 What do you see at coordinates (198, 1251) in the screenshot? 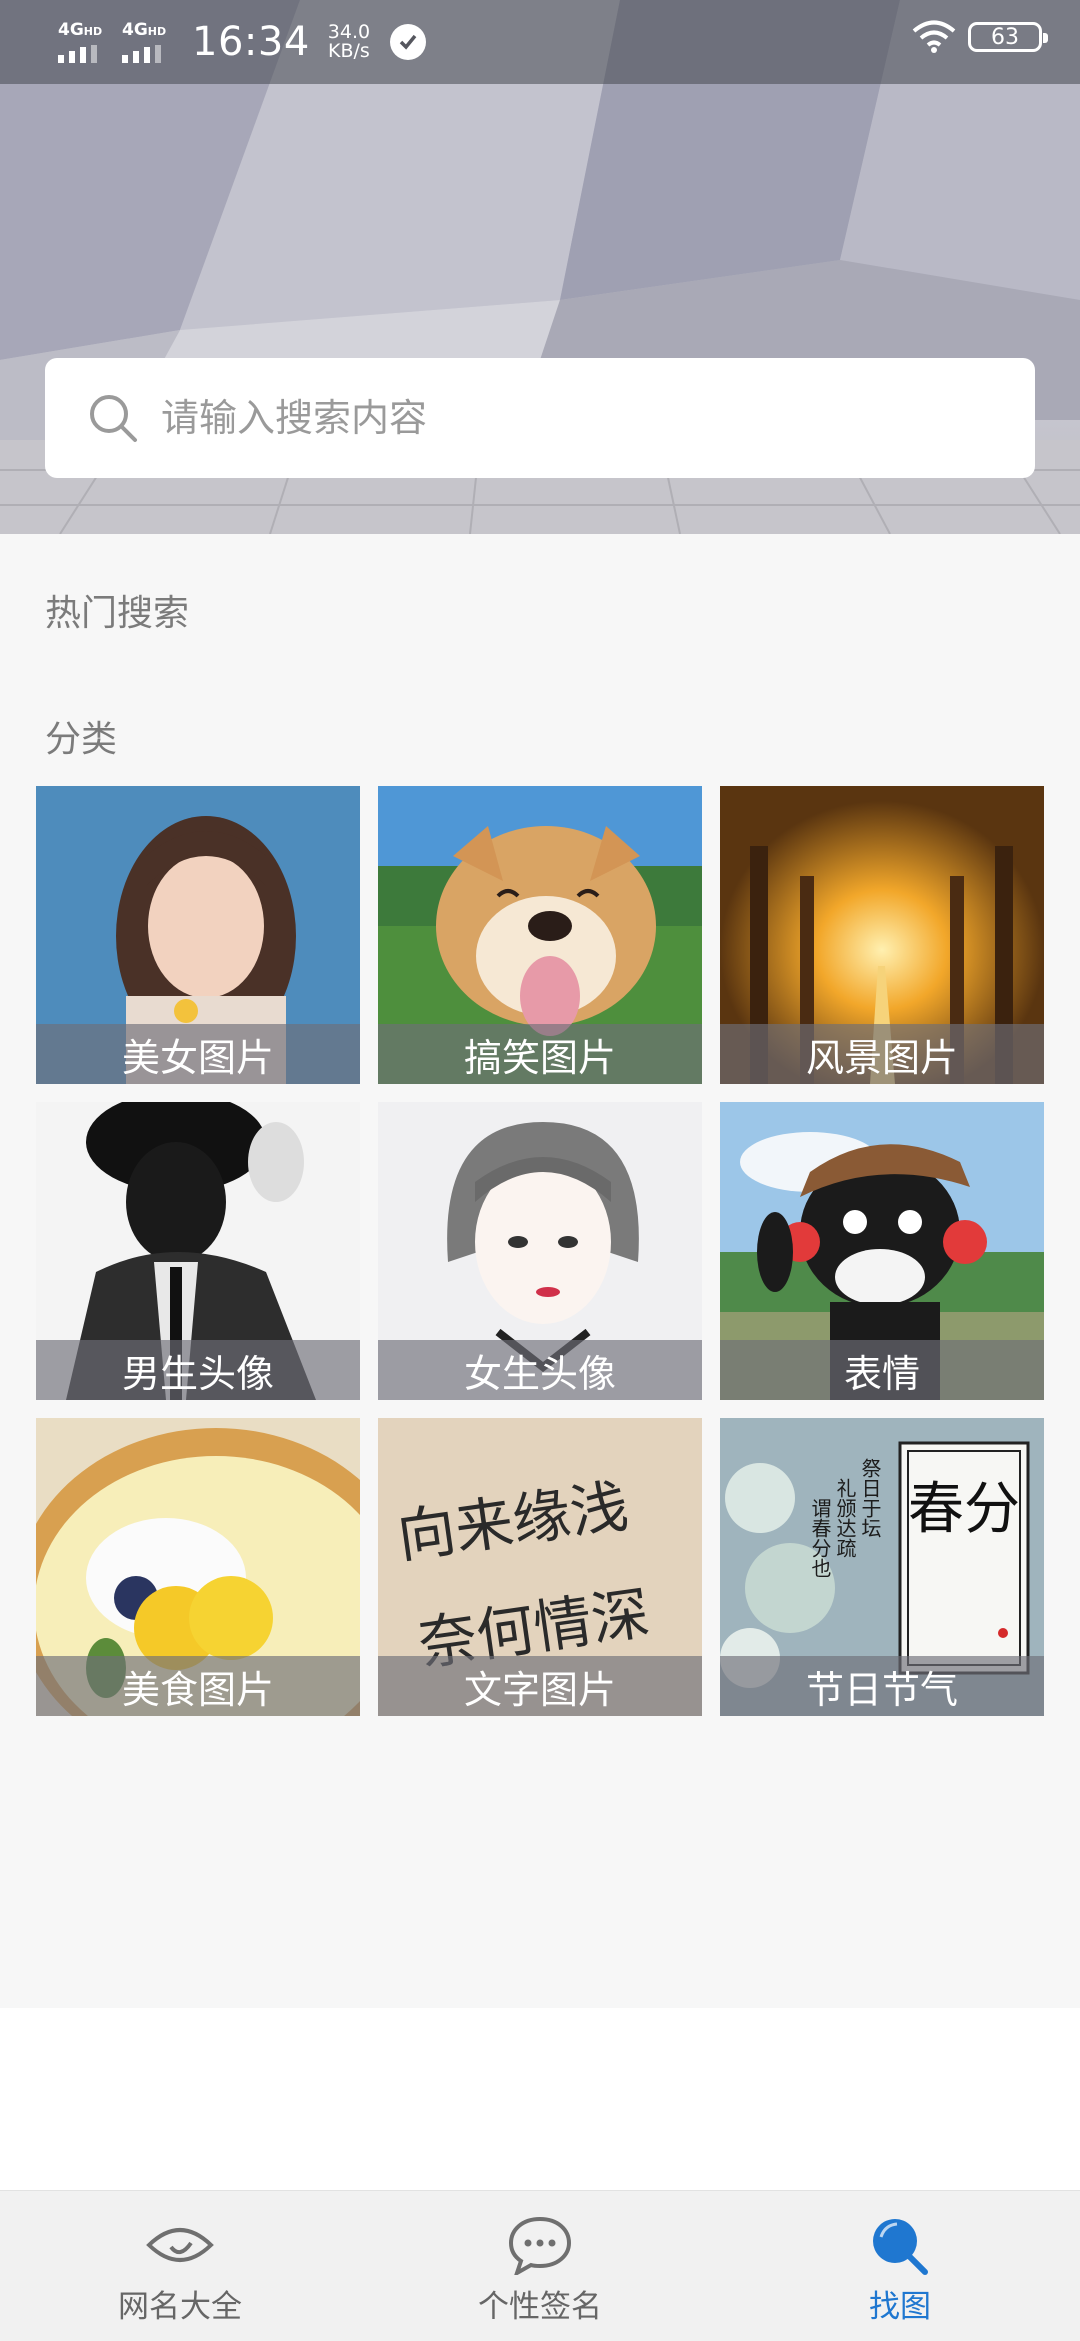
I see `category-tile-male-avatar: 男生头像` at bounding box center [198, 1251].